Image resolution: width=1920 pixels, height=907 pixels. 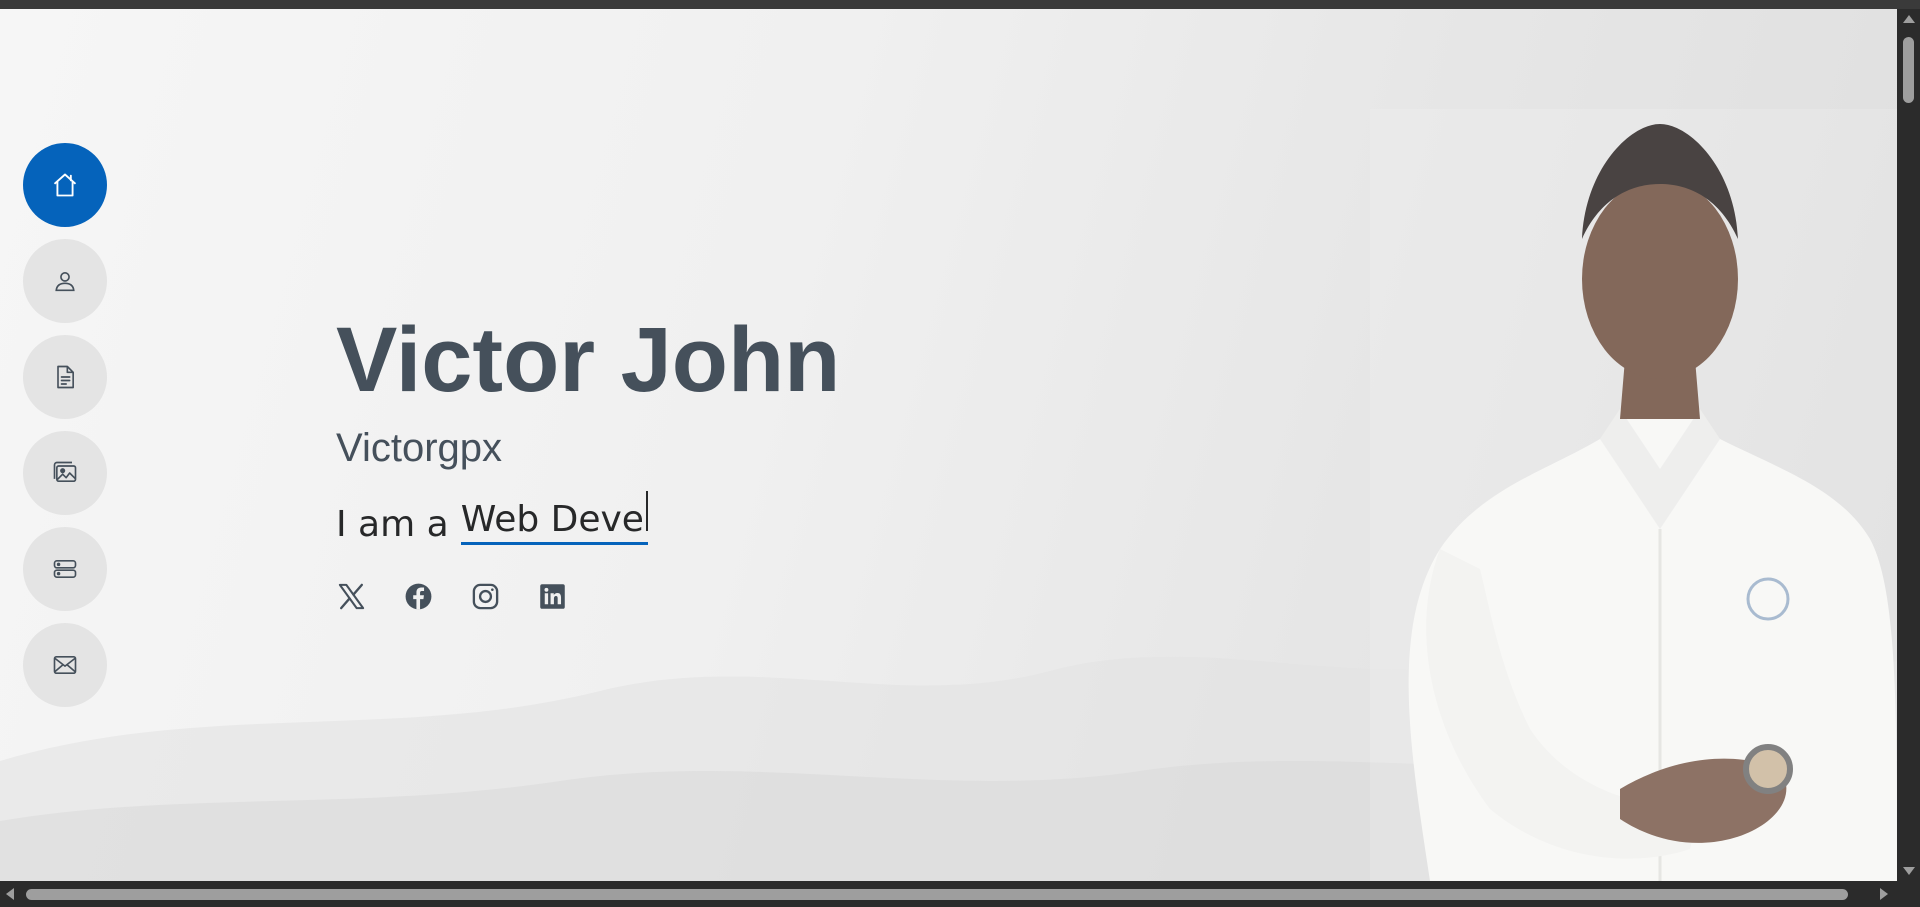 I want to click on file-text-icon, so click(x=65, y=377).